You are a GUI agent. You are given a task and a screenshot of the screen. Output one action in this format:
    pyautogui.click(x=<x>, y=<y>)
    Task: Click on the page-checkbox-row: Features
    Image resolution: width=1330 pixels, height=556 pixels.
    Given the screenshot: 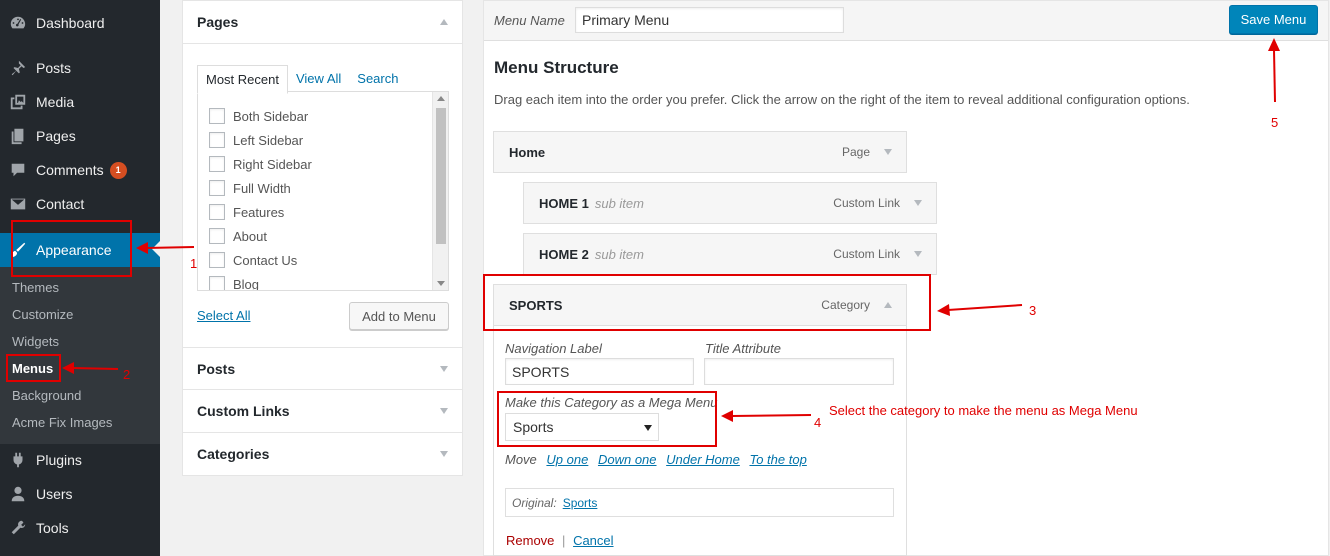 What is the action you would take?
    pyautogui.click(x=246, y=212)
    